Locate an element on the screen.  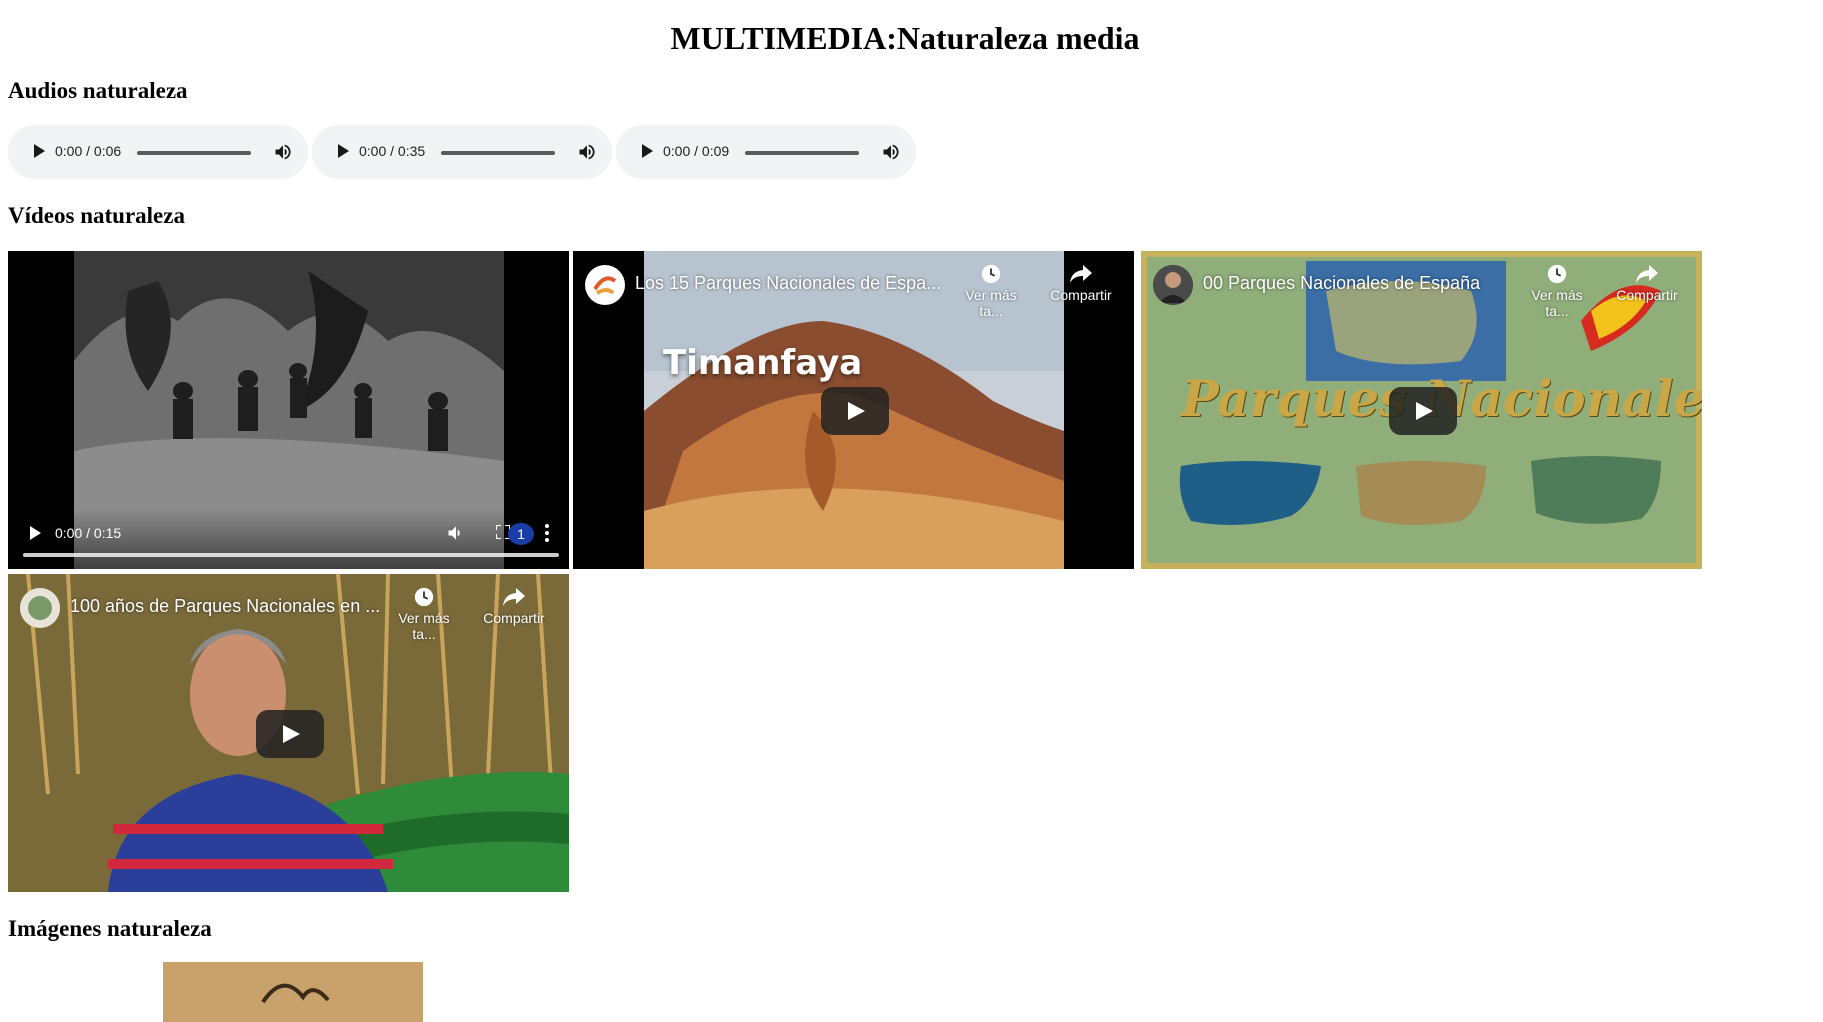
audio-player-3: 0:00 / 0:09 is located at coordinates (766, 152).